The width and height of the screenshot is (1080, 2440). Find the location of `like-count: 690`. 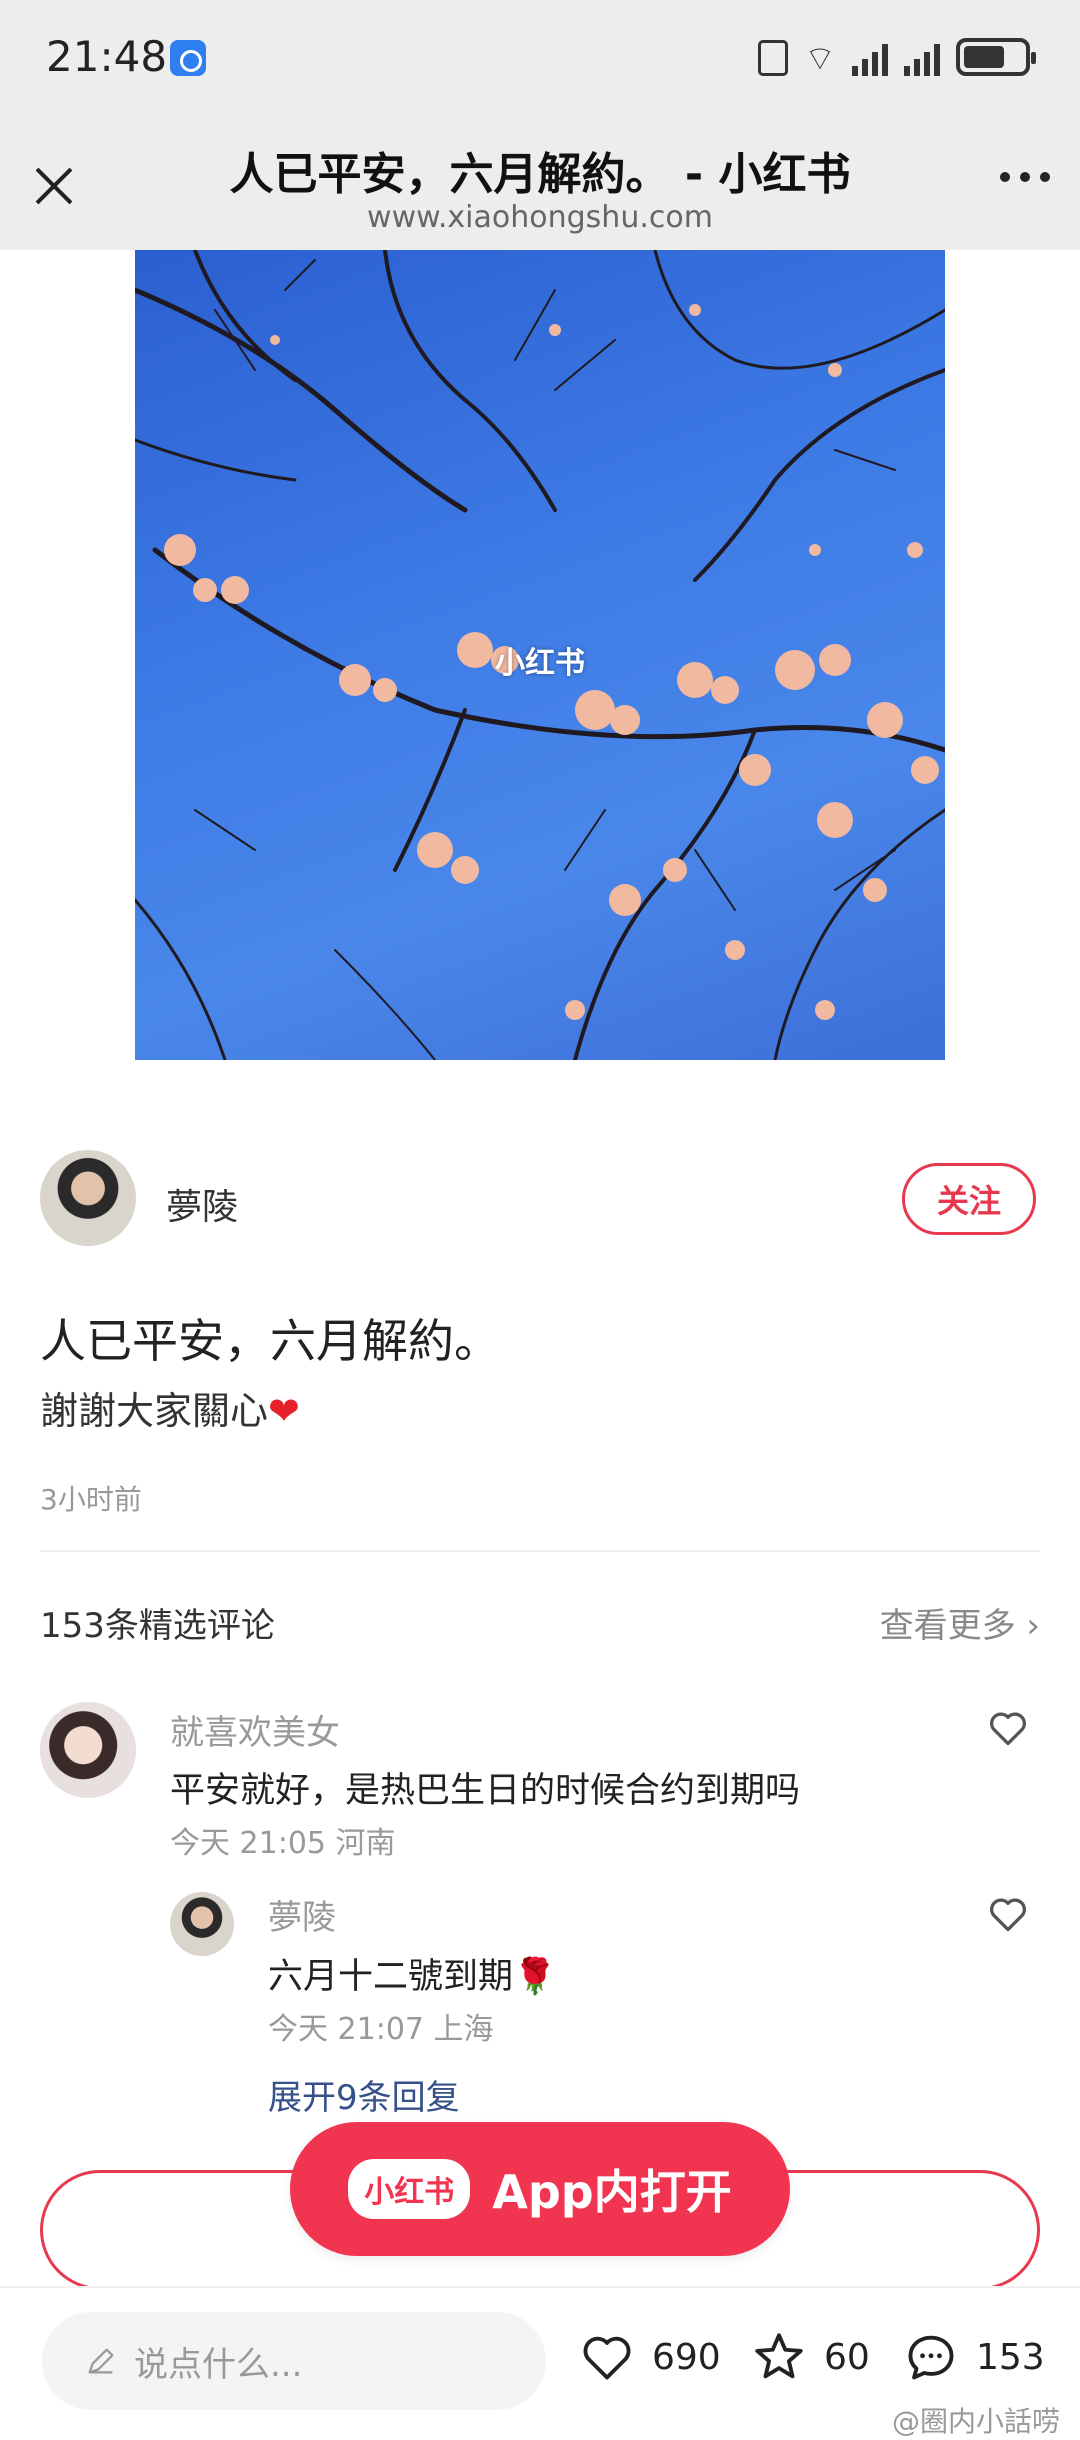

like-count: 690 is located at coordinates (686, 2357).